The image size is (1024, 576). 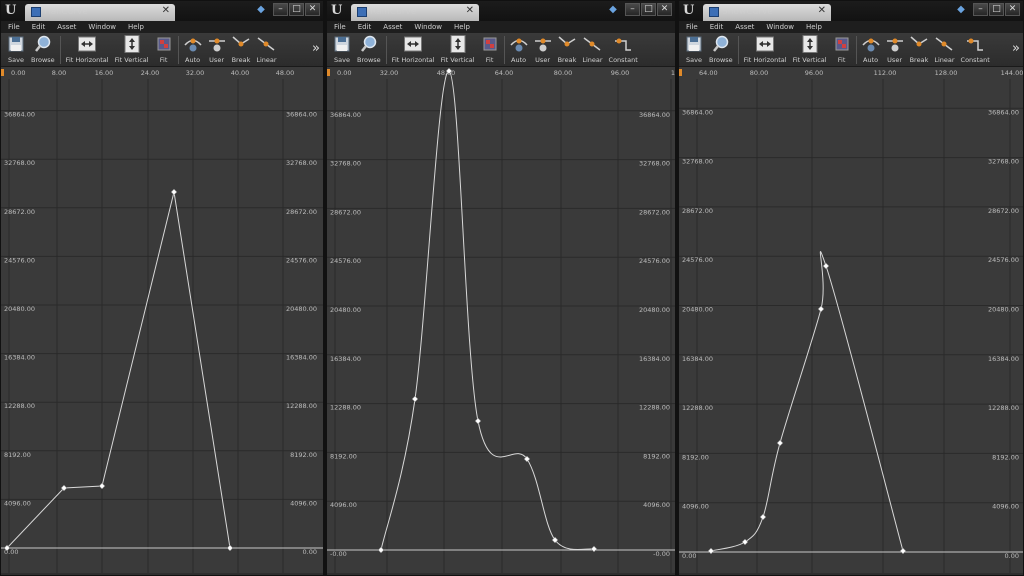 I want to click on y-tick-label-left: 28672.00, so click(x=19, y=212).